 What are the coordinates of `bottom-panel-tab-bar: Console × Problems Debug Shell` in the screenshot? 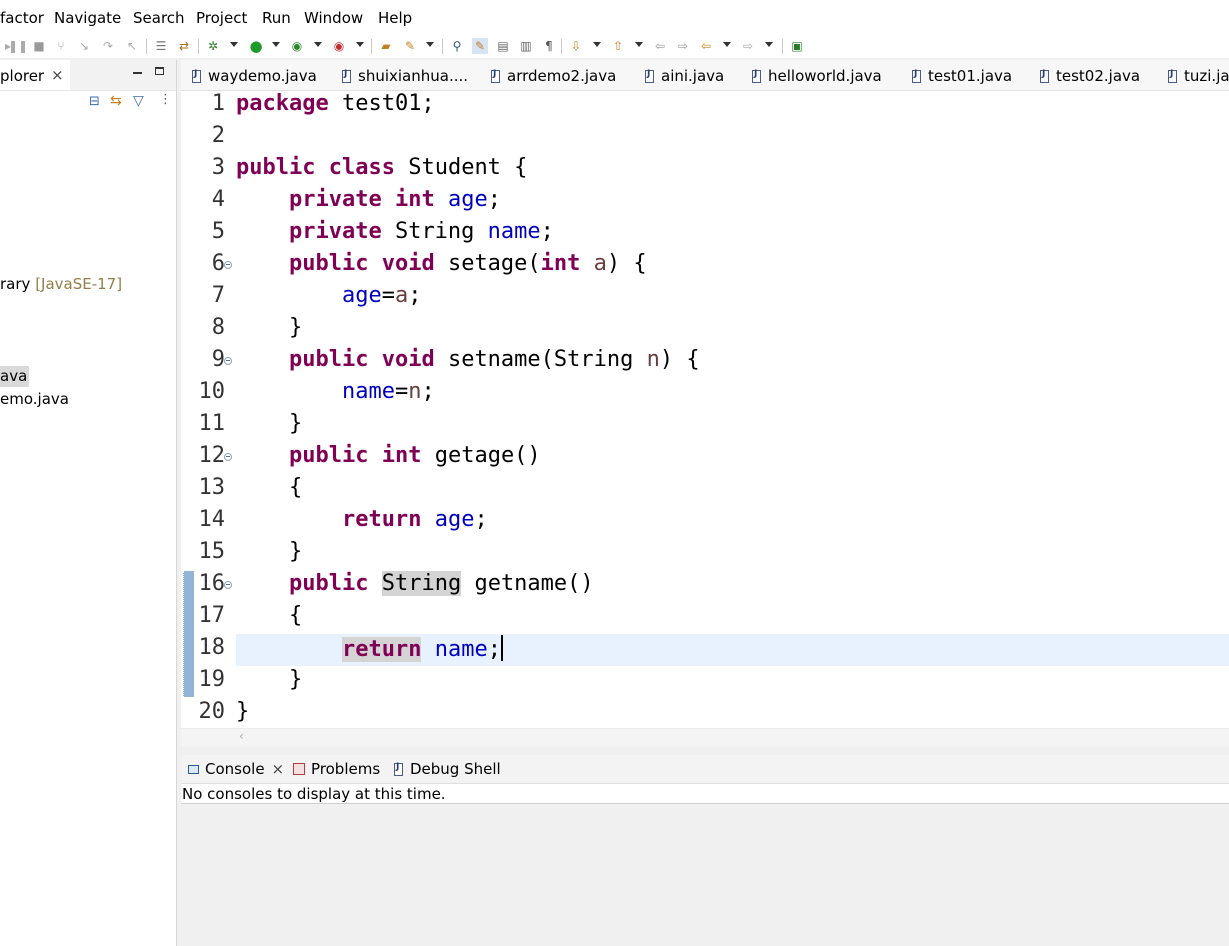 It's located at (705, 769).